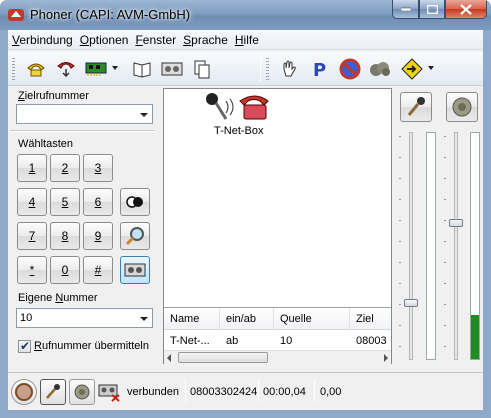  What do you see at coordinates (82, 131) in the screenshot?
I see `divider` at bounding box center [82, 131].